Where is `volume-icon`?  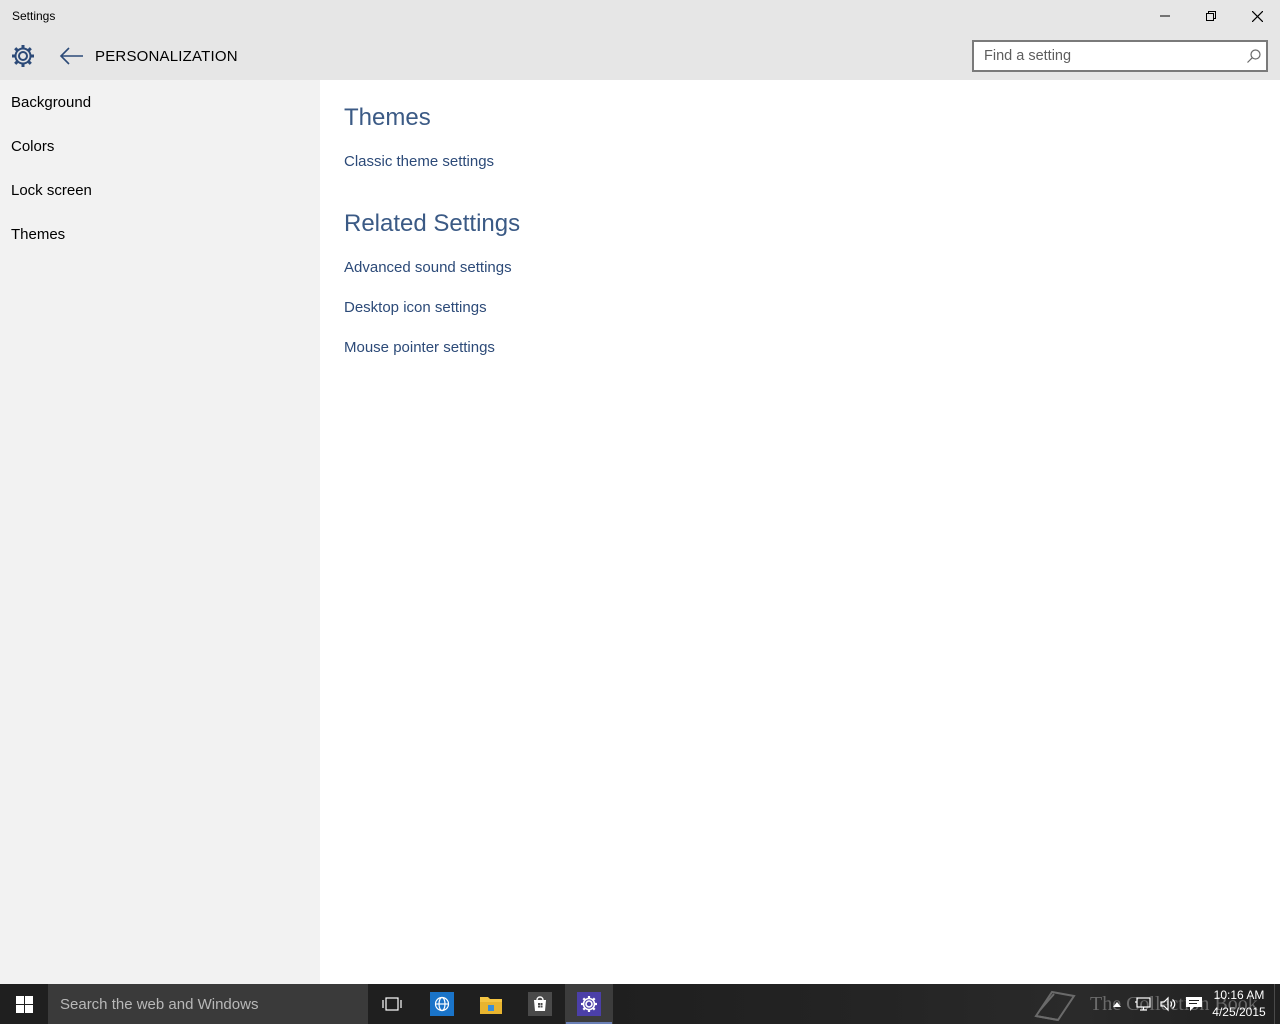
volume-icon is located at coordinates (1168, 1004).